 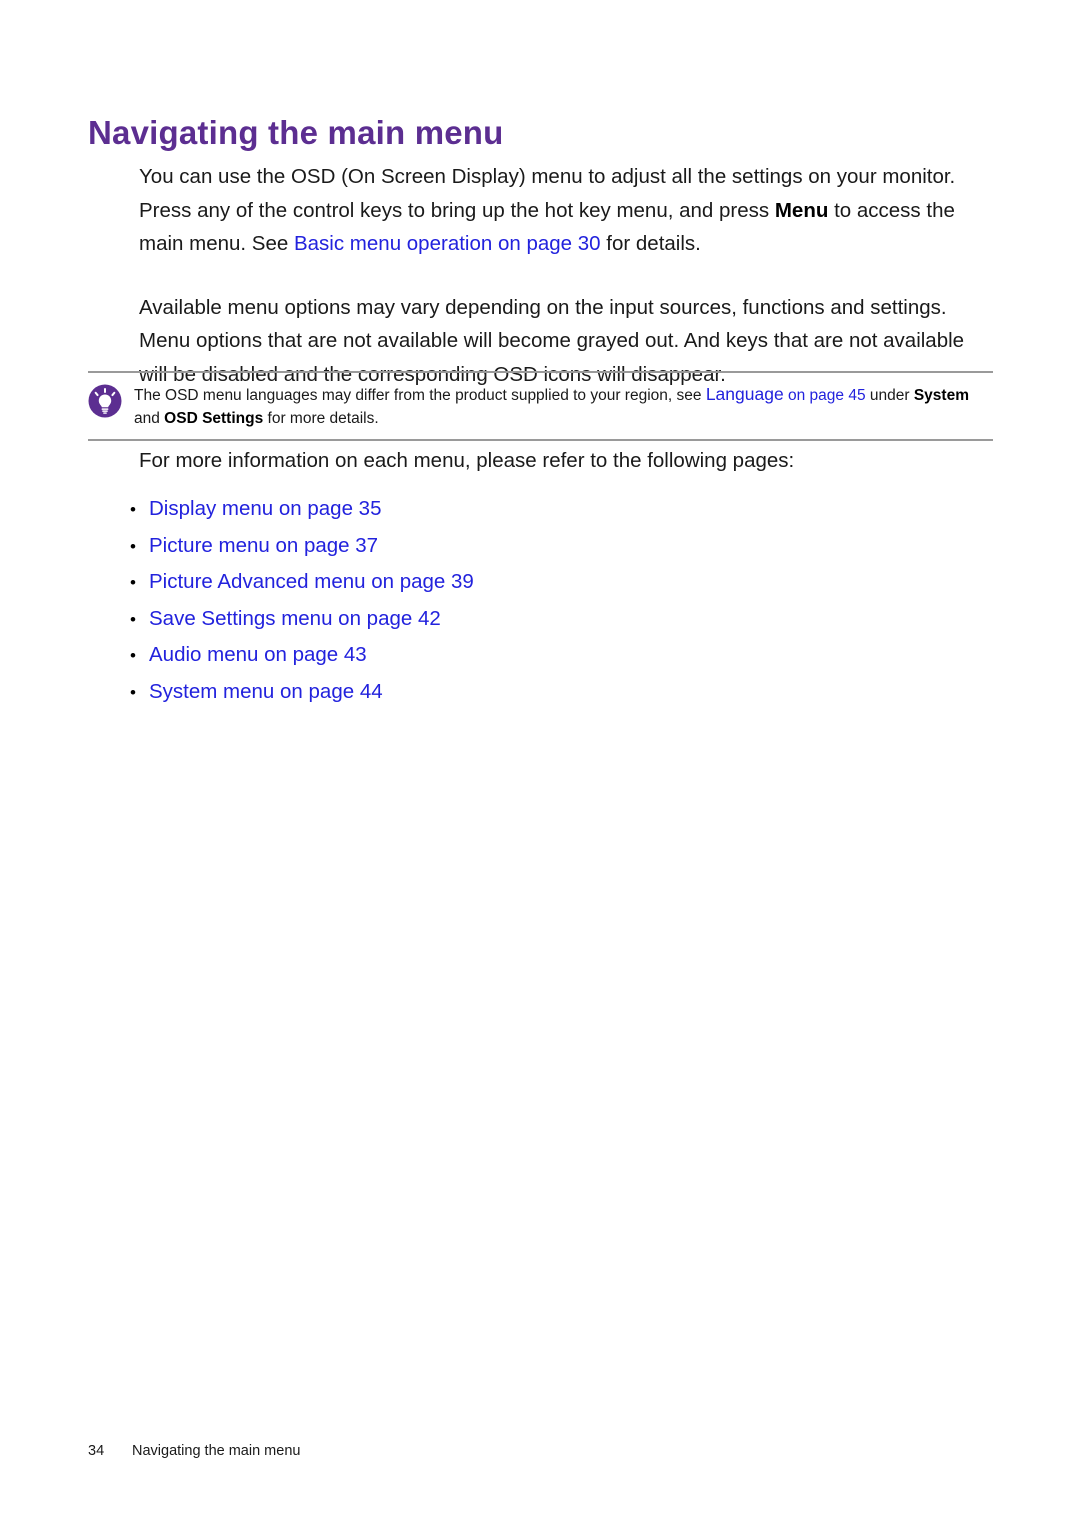 What do you see at coordinates (216, 1451) in the screenshot?
I see `footer-title: Navigating the main menu` at bounding box center [216, 1451].